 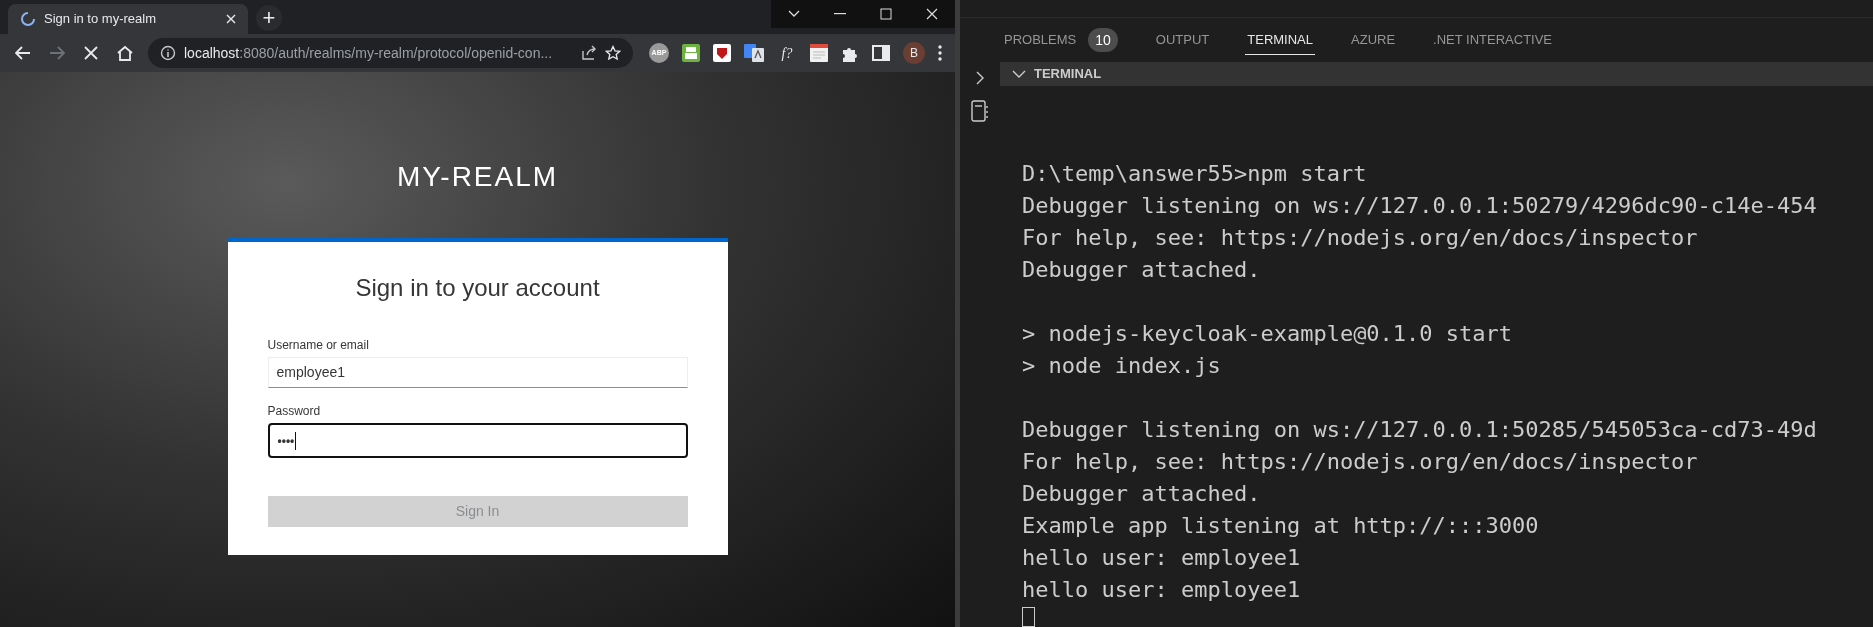 I want to click on count-badge: 10, so click(x=1103, y=40).